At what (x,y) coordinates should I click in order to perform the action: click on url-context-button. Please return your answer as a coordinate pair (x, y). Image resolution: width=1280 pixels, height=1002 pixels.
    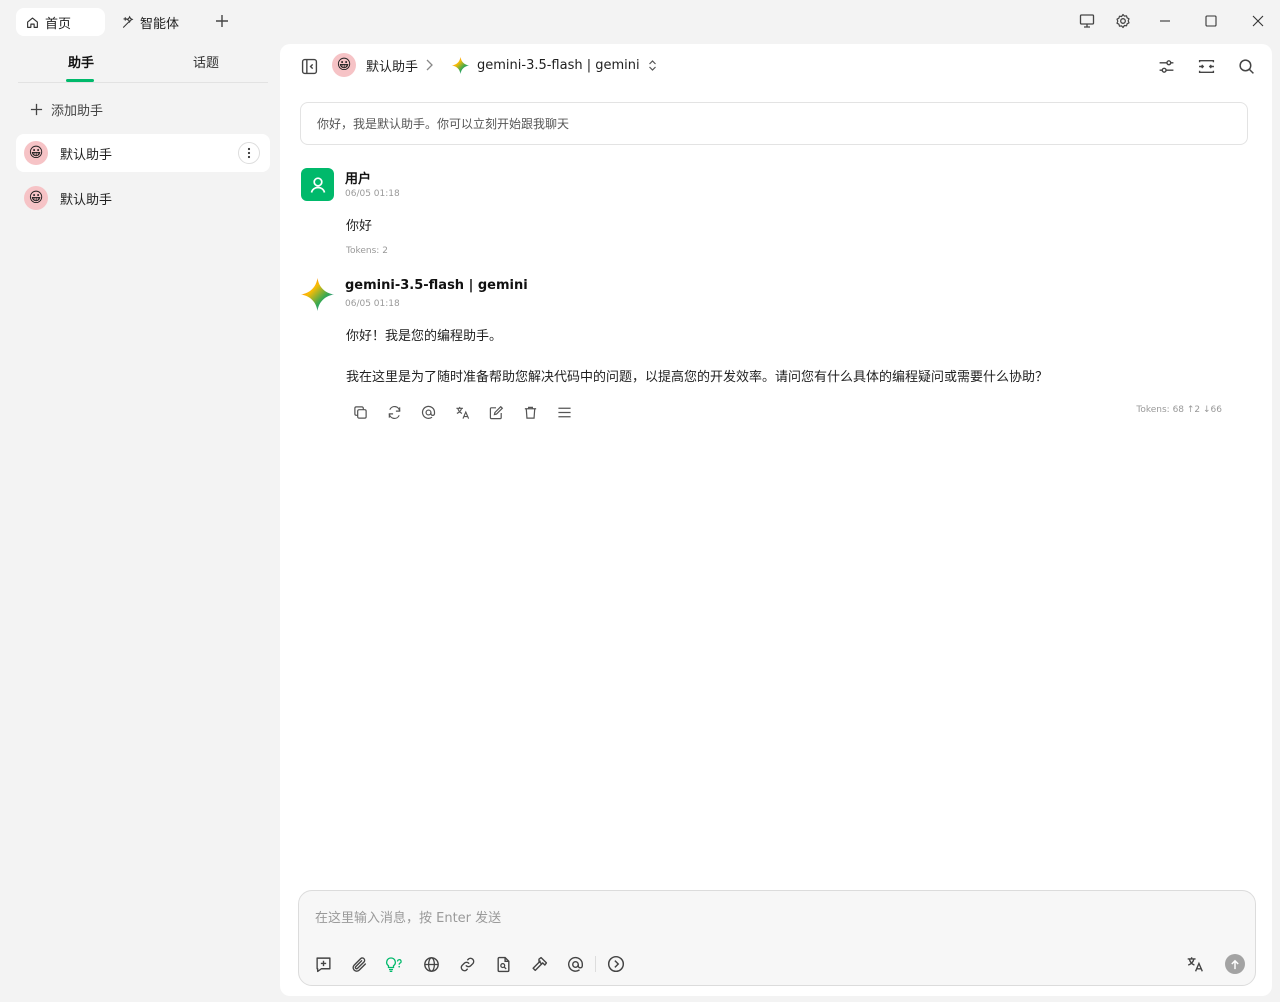
    Looking at the image, I should click on (467, 964).